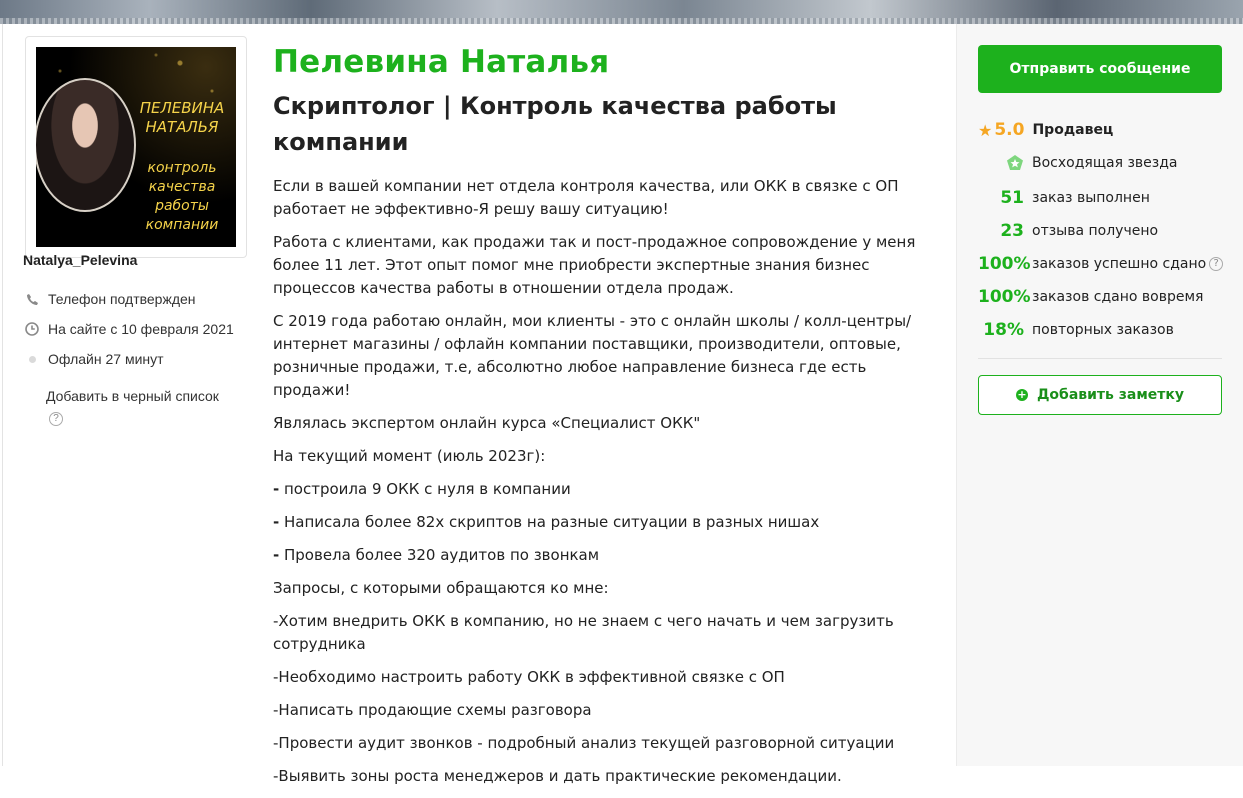  I want to click on online-status-row: Офлайн 27 минут, so click(94, 359).